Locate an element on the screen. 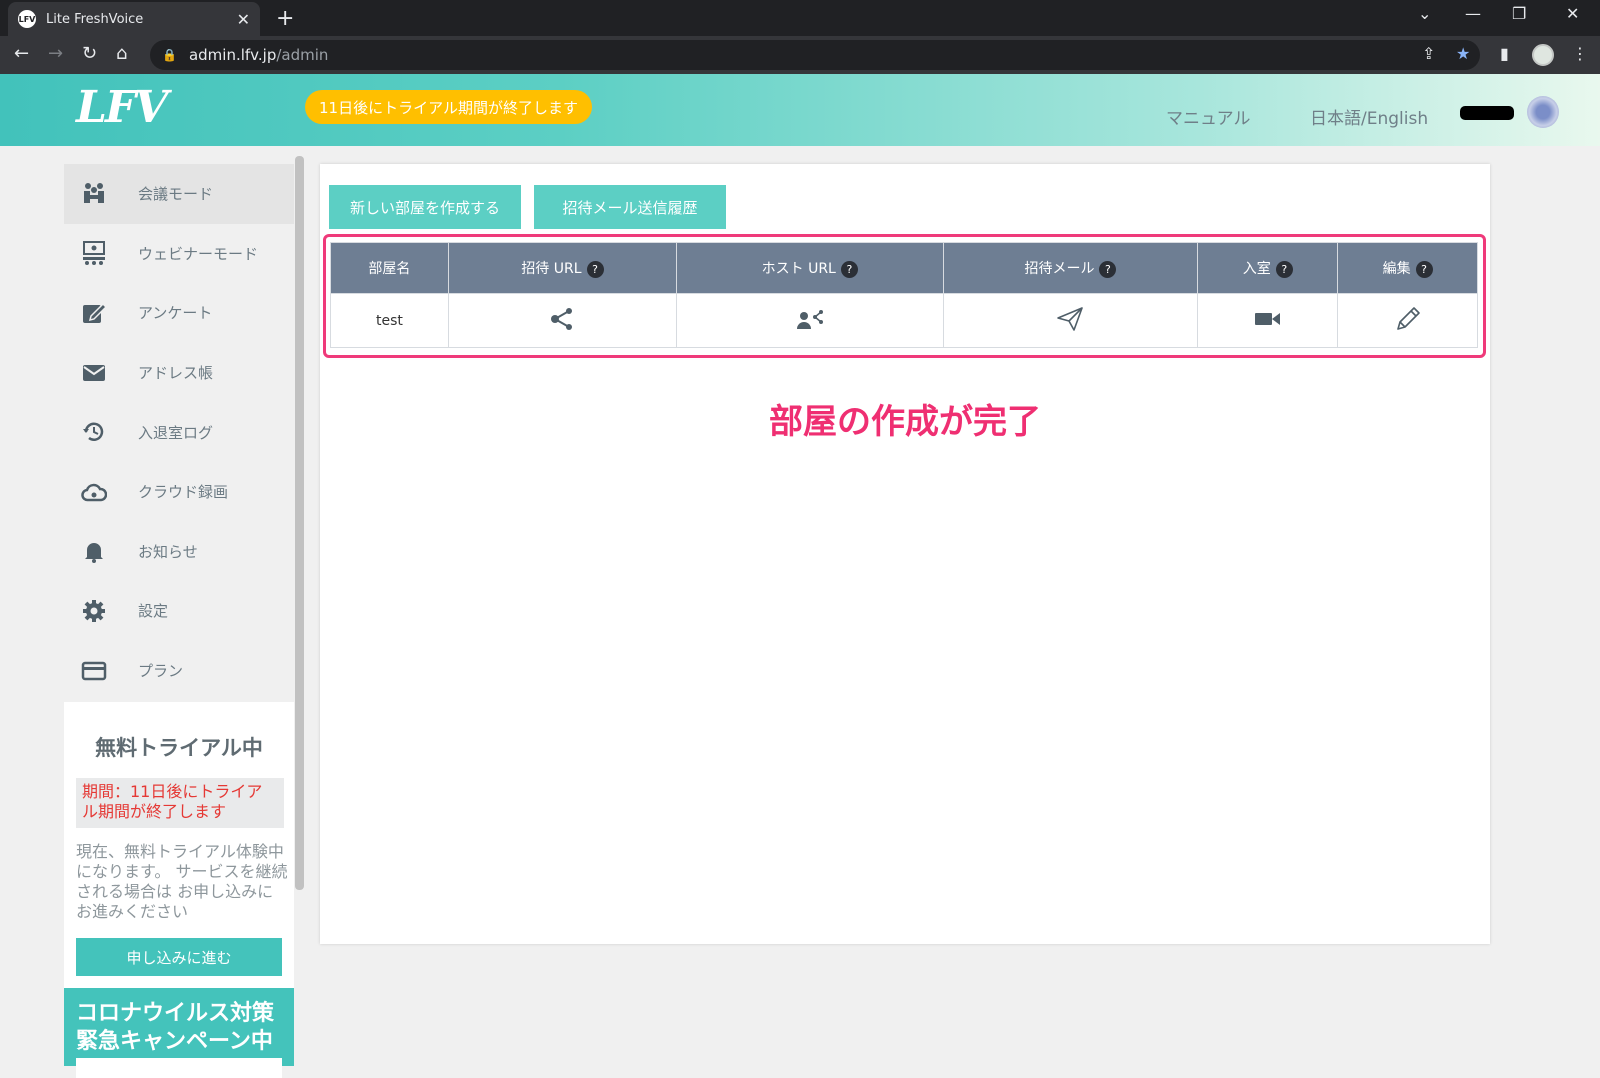 The image size is (1600, 1078). table-header-row: 部屋名 招待 URL? ホスト URL? 招待メール? 入室? 編集? is located at coordinates (904, 268).